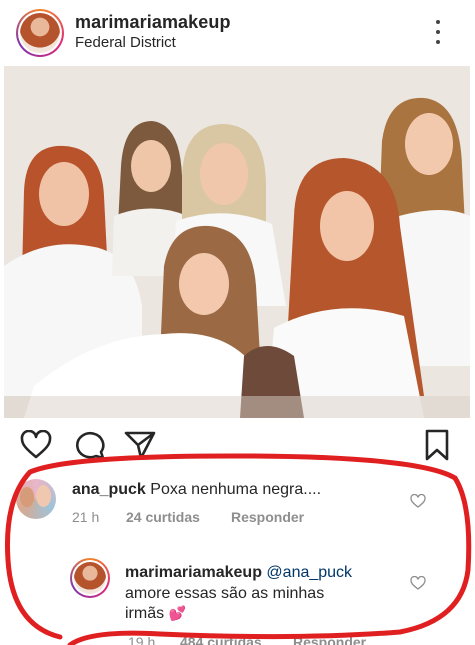 The image size is (475, 645). I want to click on reply-avatar, so click(90, 578).